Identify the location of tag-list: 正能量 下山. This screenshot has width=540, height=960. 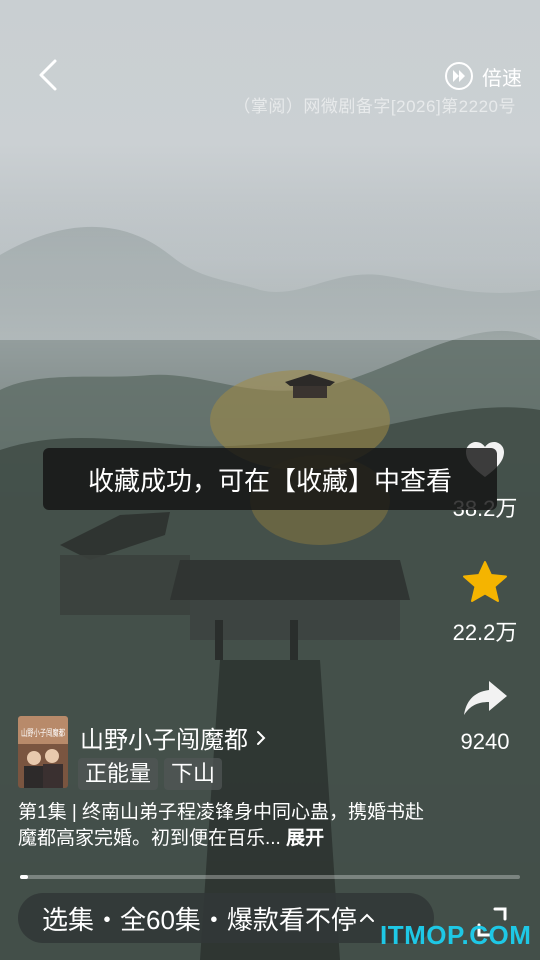
(150, 774).